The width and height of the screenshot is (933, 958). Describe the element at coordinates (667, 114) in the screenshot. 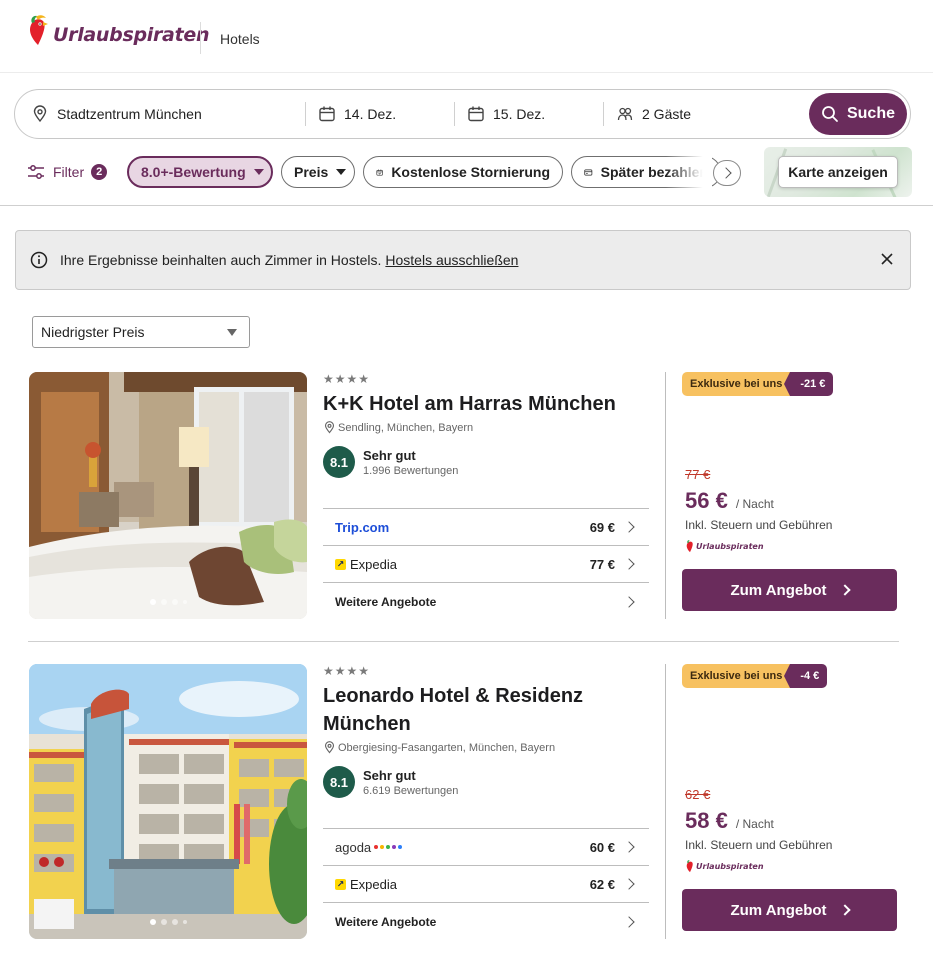

I see `guests-value: 2 Gäste` at that location.